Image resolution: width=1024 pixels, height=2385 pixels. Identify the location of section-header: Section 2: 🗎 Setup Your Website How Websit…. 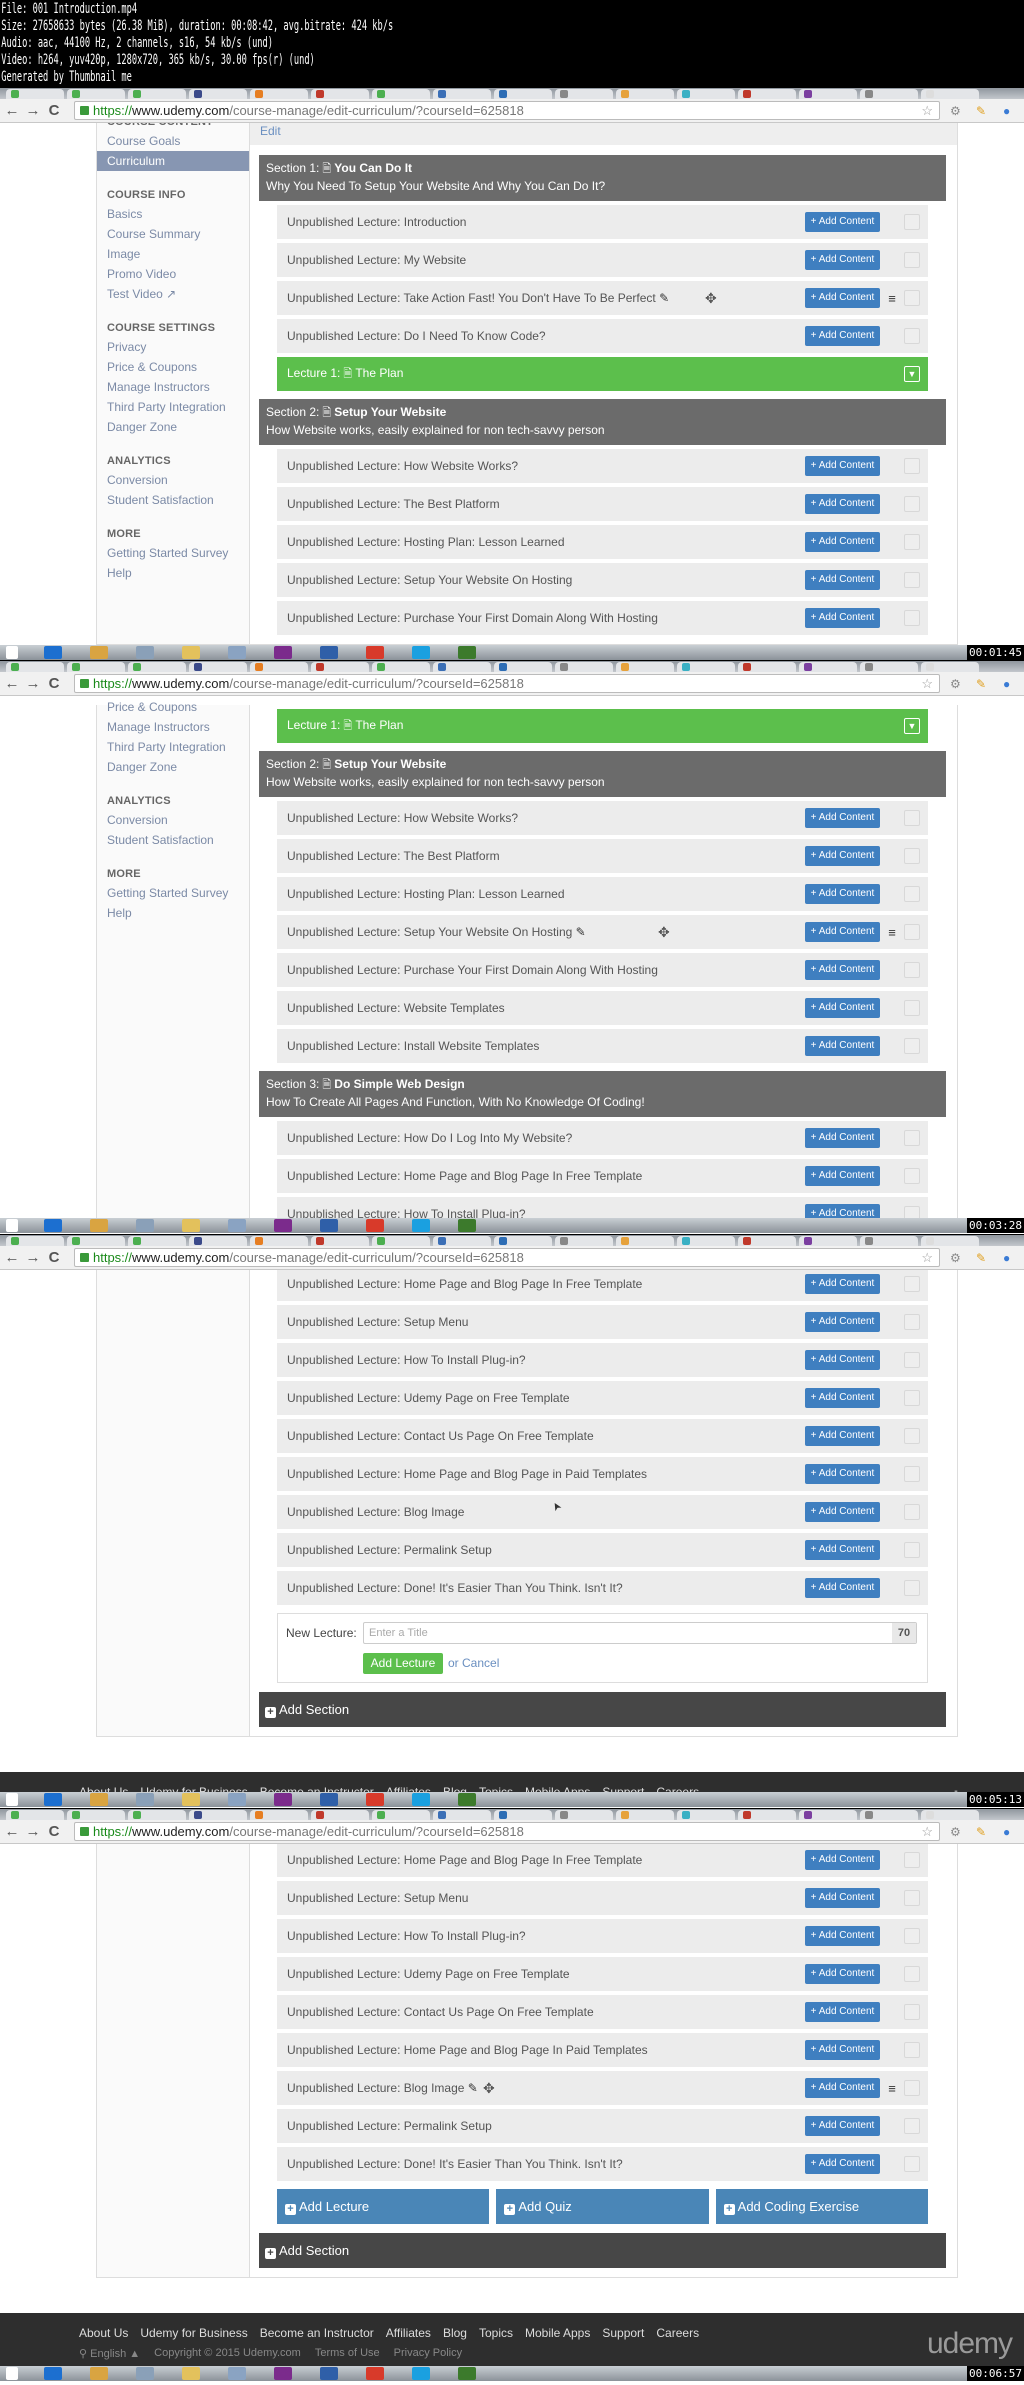
(602, 422).